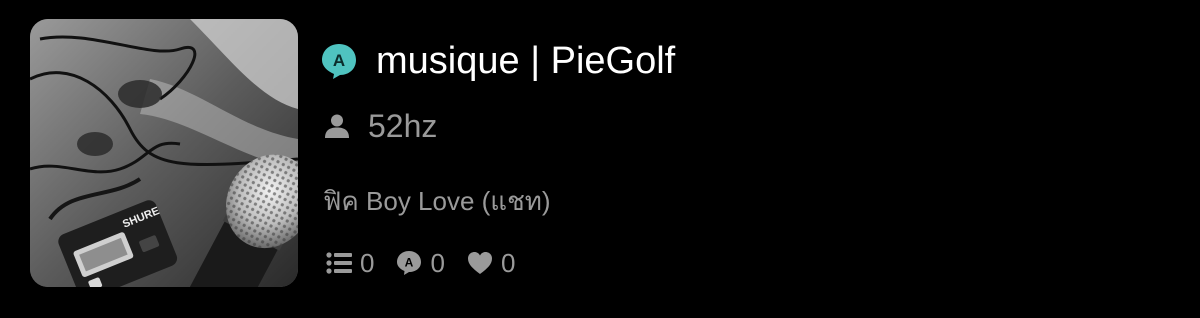  What do you see at coordinates (402, 126) in the screenshot?
I see `author-name: 52hz` at bounding box center [402, 126].